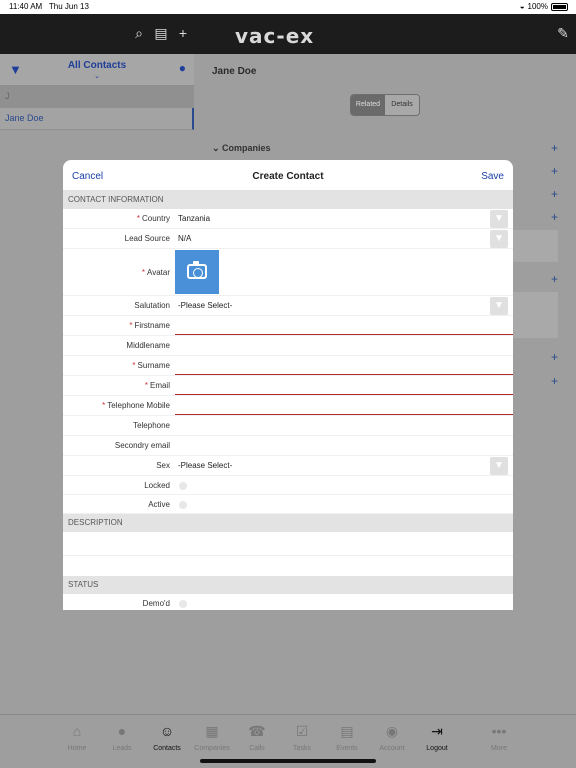  What do you see at coordinates (122, 731) in the screenshot?
I see `chat-icon: ●` at bounding box center [122, 731].